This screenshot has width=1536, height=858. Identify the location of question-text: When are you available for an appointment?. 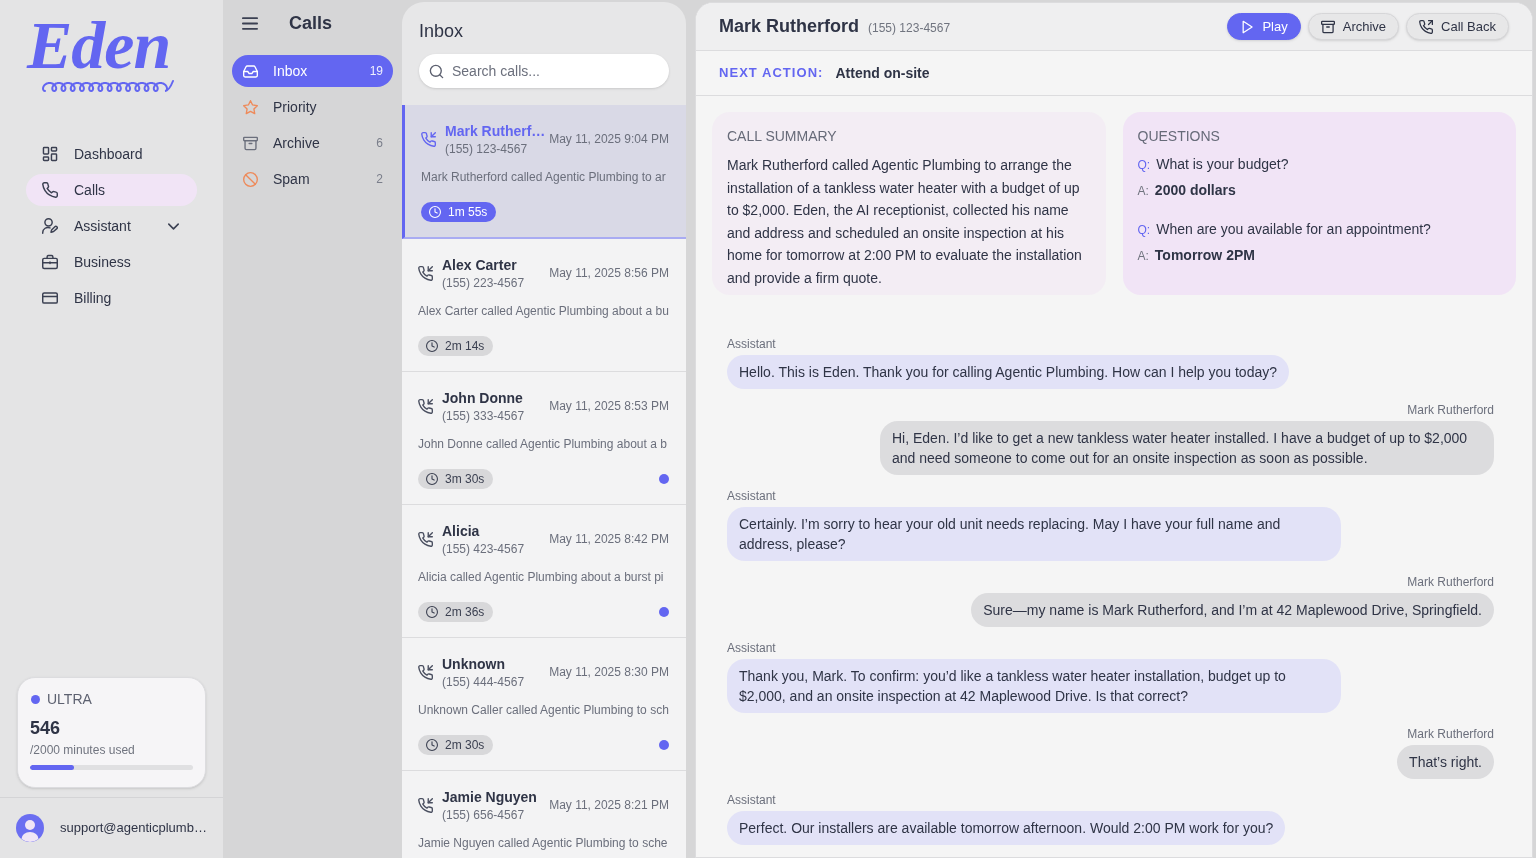
(1293, 229).